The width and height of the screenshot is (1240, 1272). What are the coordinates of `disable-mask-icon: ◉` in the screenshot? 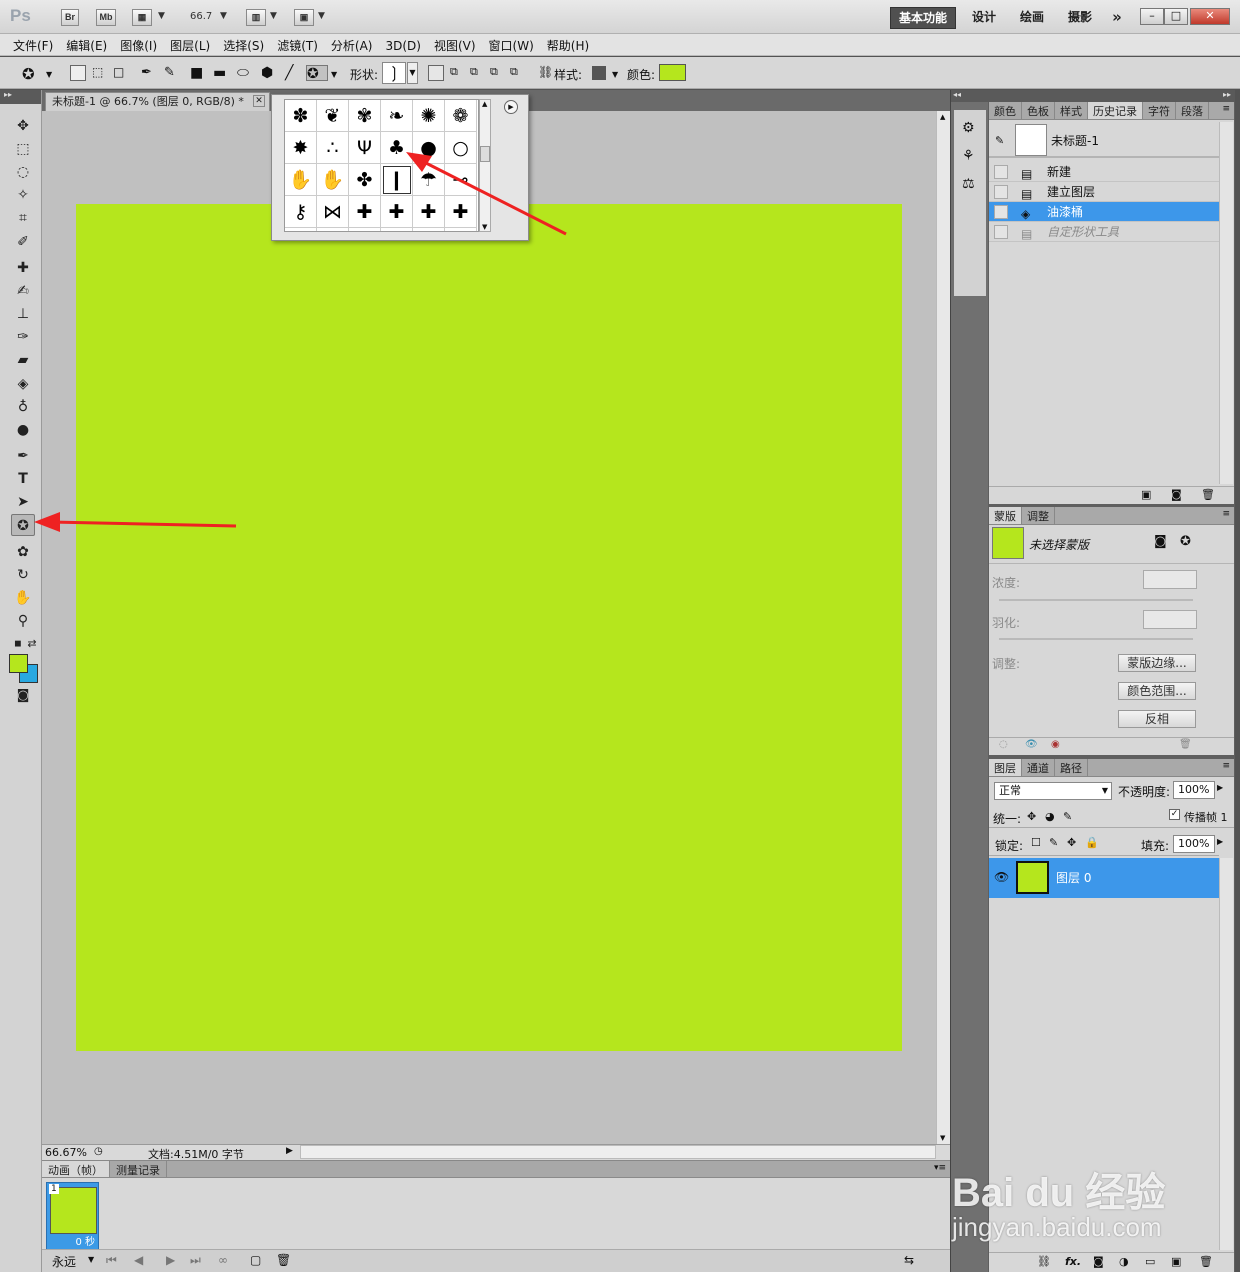 It's located at (1055, 744).